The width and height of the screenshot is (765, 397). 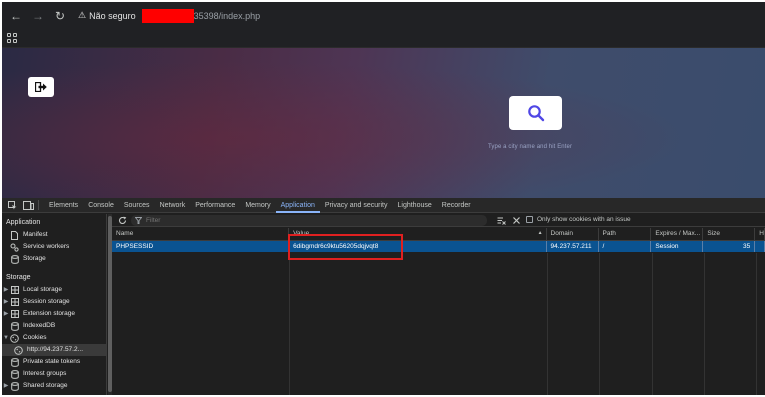 What do you see at coordinates (54, 259) in the screenshot?
I see `sidebar-item-storage: Storage` at bounding box center [54, 259].